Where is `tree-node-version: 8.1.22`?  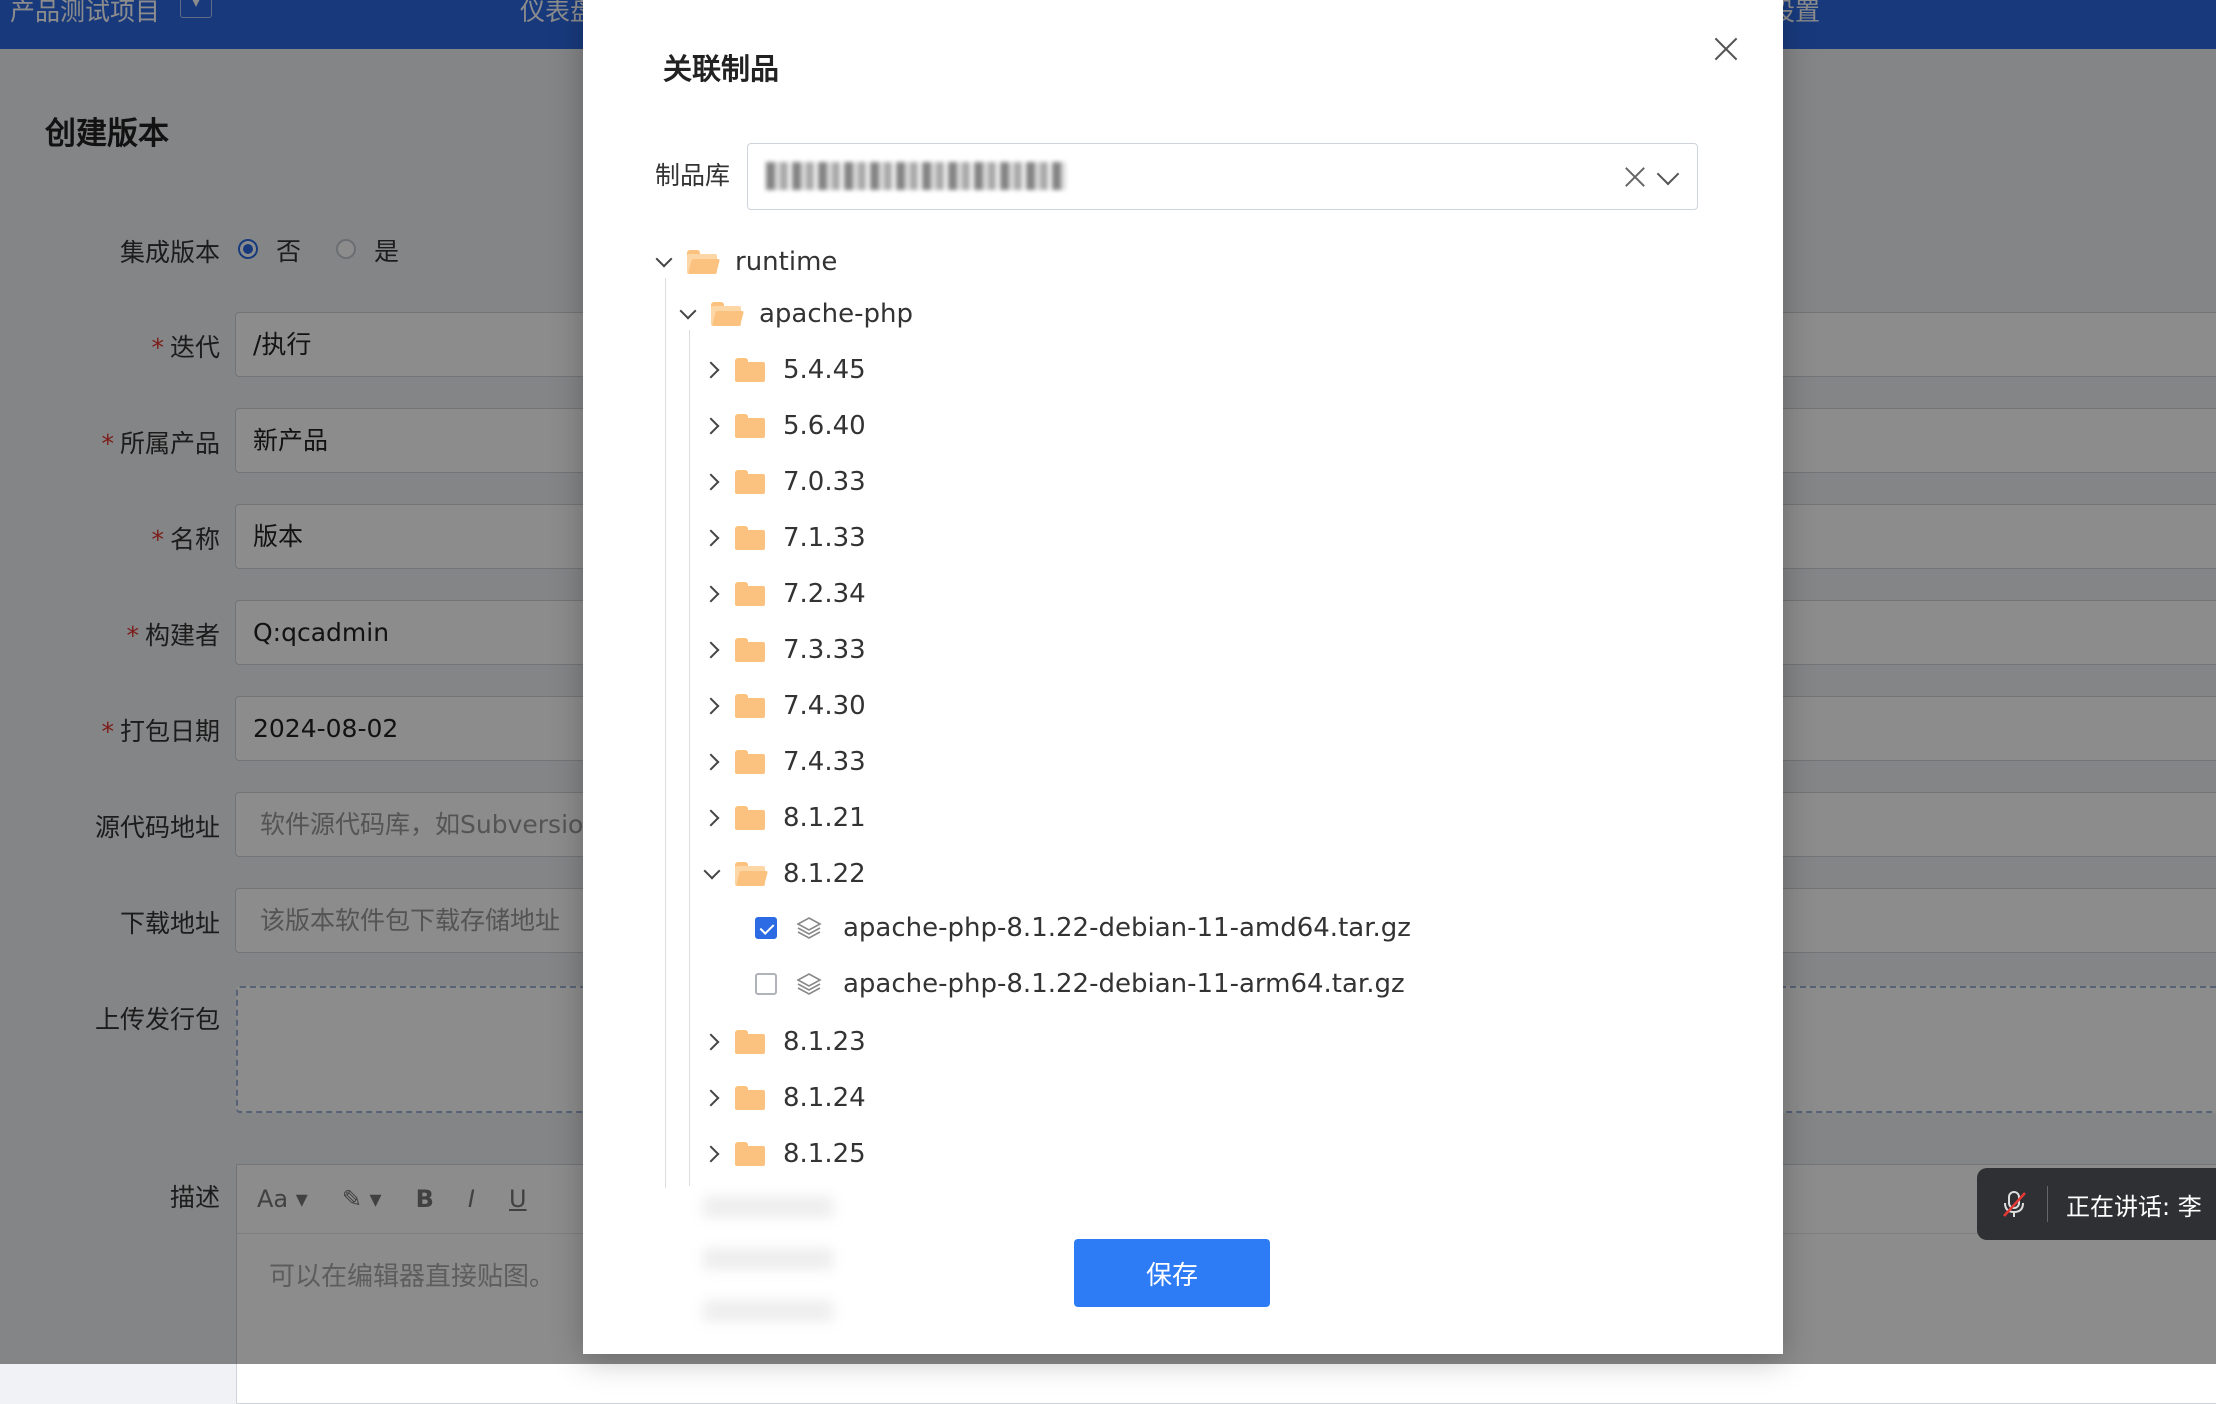 tree-node-version: 8.1.22 is located at coordinates (781, 874).